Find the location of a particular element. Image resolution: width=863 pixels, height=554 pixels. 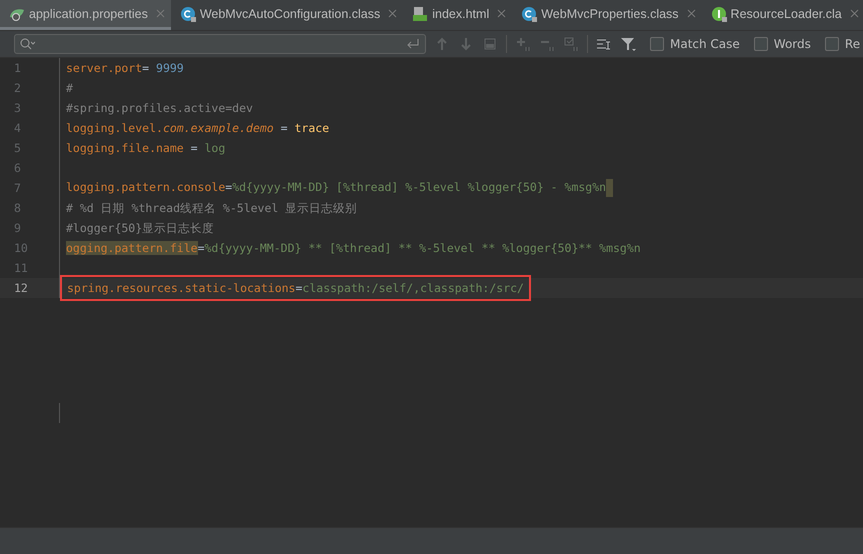

interface-icon is located at coordinates (718, 14).